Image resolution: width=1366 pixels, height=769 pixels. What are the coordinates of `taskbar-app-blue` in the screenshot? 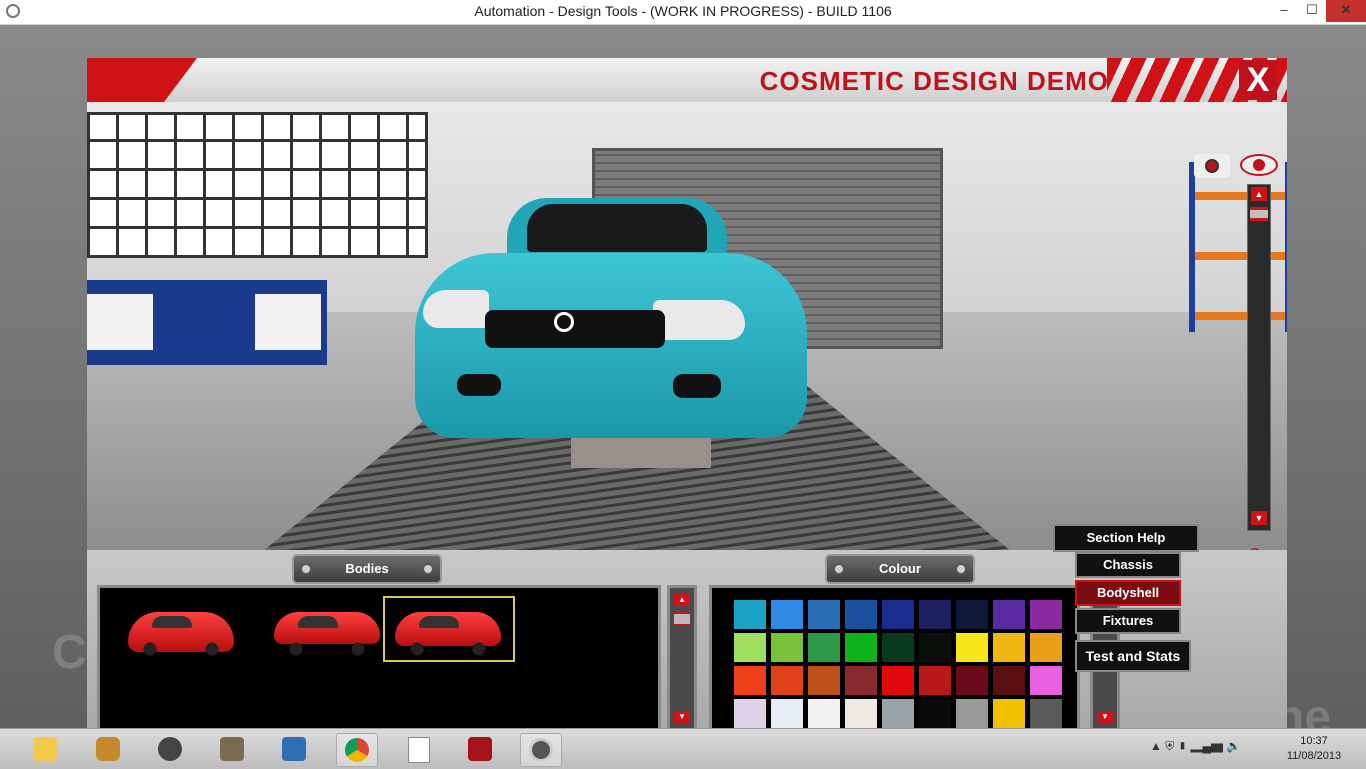 It's located at (294, 749).